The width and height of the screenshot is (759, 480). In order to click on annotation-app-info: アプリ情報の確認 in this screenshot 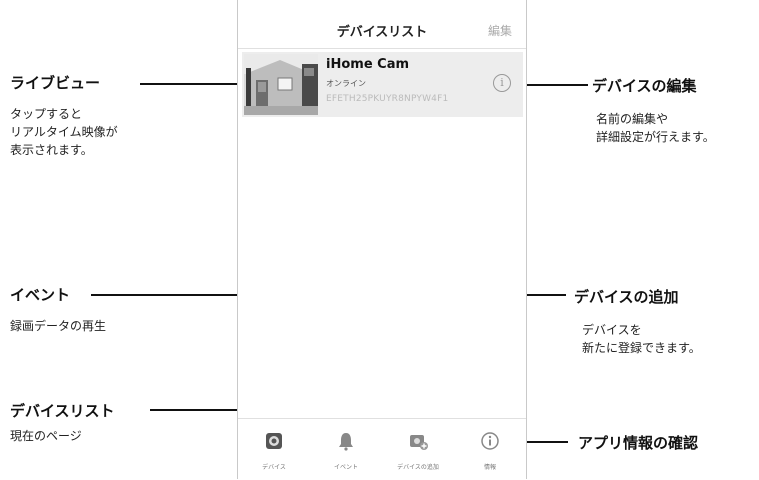, I will do `click(638, 442)`.